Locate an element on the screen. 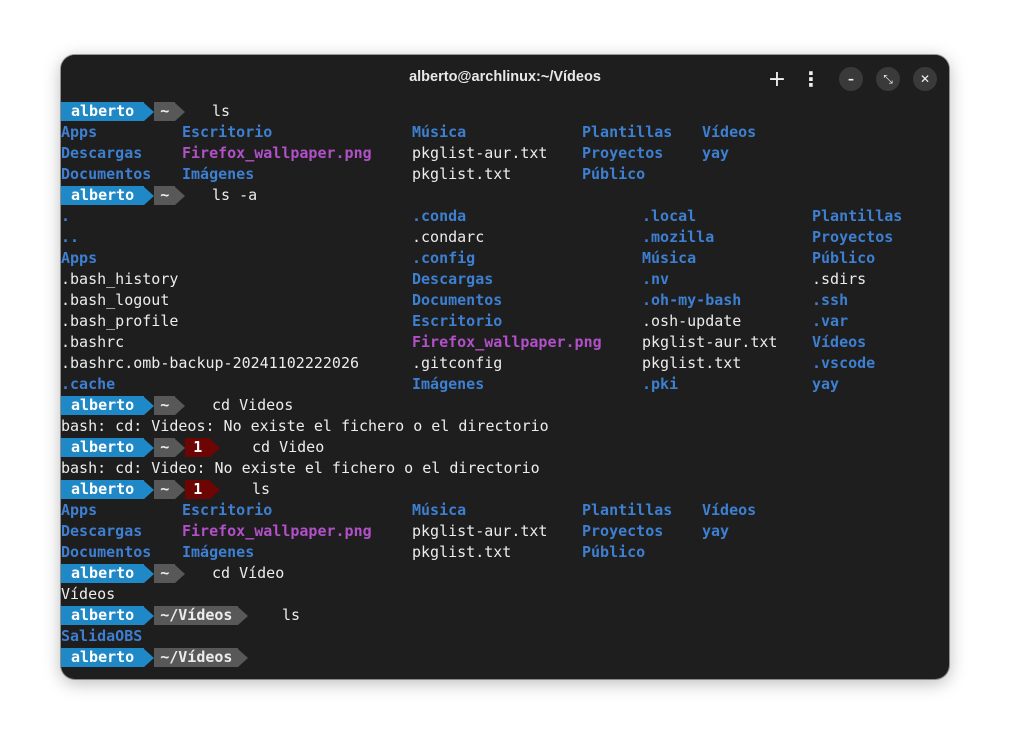  ls-row: .cache Imágenes .pki yay is located at coordinates (505, 384).